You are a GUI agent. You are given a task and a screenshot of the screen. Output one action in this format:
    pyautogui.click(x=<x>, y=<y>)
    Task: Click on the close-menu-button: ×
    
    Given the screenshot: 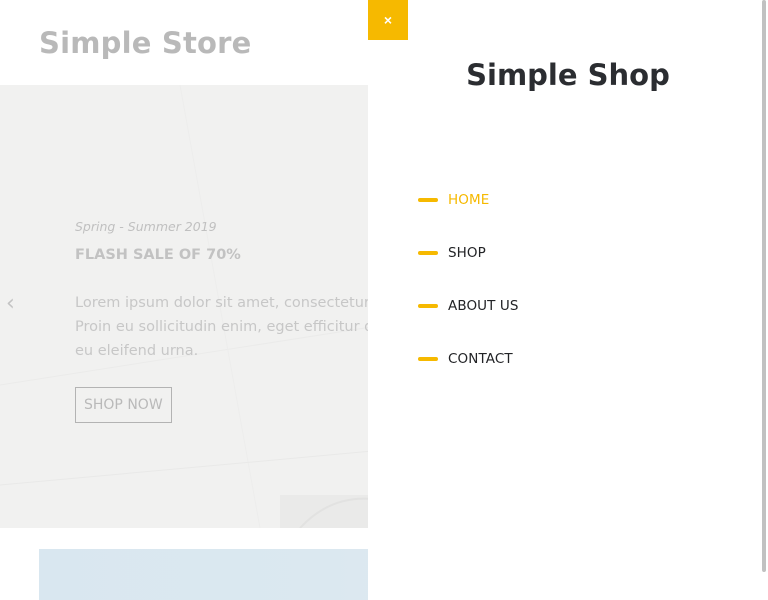 What is the action you would take?
    pyautogui.click(x=388, y=20)
    